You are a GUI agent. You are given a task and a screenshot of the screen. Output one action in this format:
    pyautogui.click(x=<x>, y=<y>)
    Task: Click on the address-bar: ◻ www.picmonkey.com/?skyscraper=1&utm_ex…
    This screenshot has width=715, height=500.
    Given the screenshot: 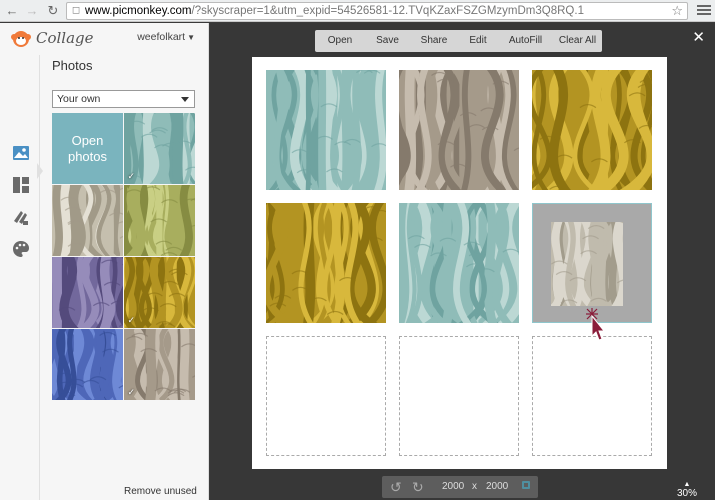 What is the action you would take?
    pyautogui.click(x=377, y=11)
    